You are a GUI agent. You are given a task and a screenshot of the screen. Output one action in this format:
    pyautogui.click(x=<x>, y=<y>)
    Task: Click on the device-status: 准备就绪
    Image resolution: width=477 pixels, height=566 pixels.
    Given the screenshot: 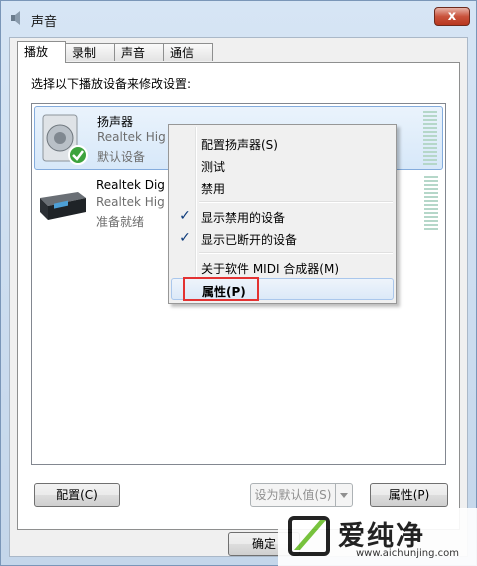 What is the action you would take?
    pyautogui.click(x=120, y=222)
    